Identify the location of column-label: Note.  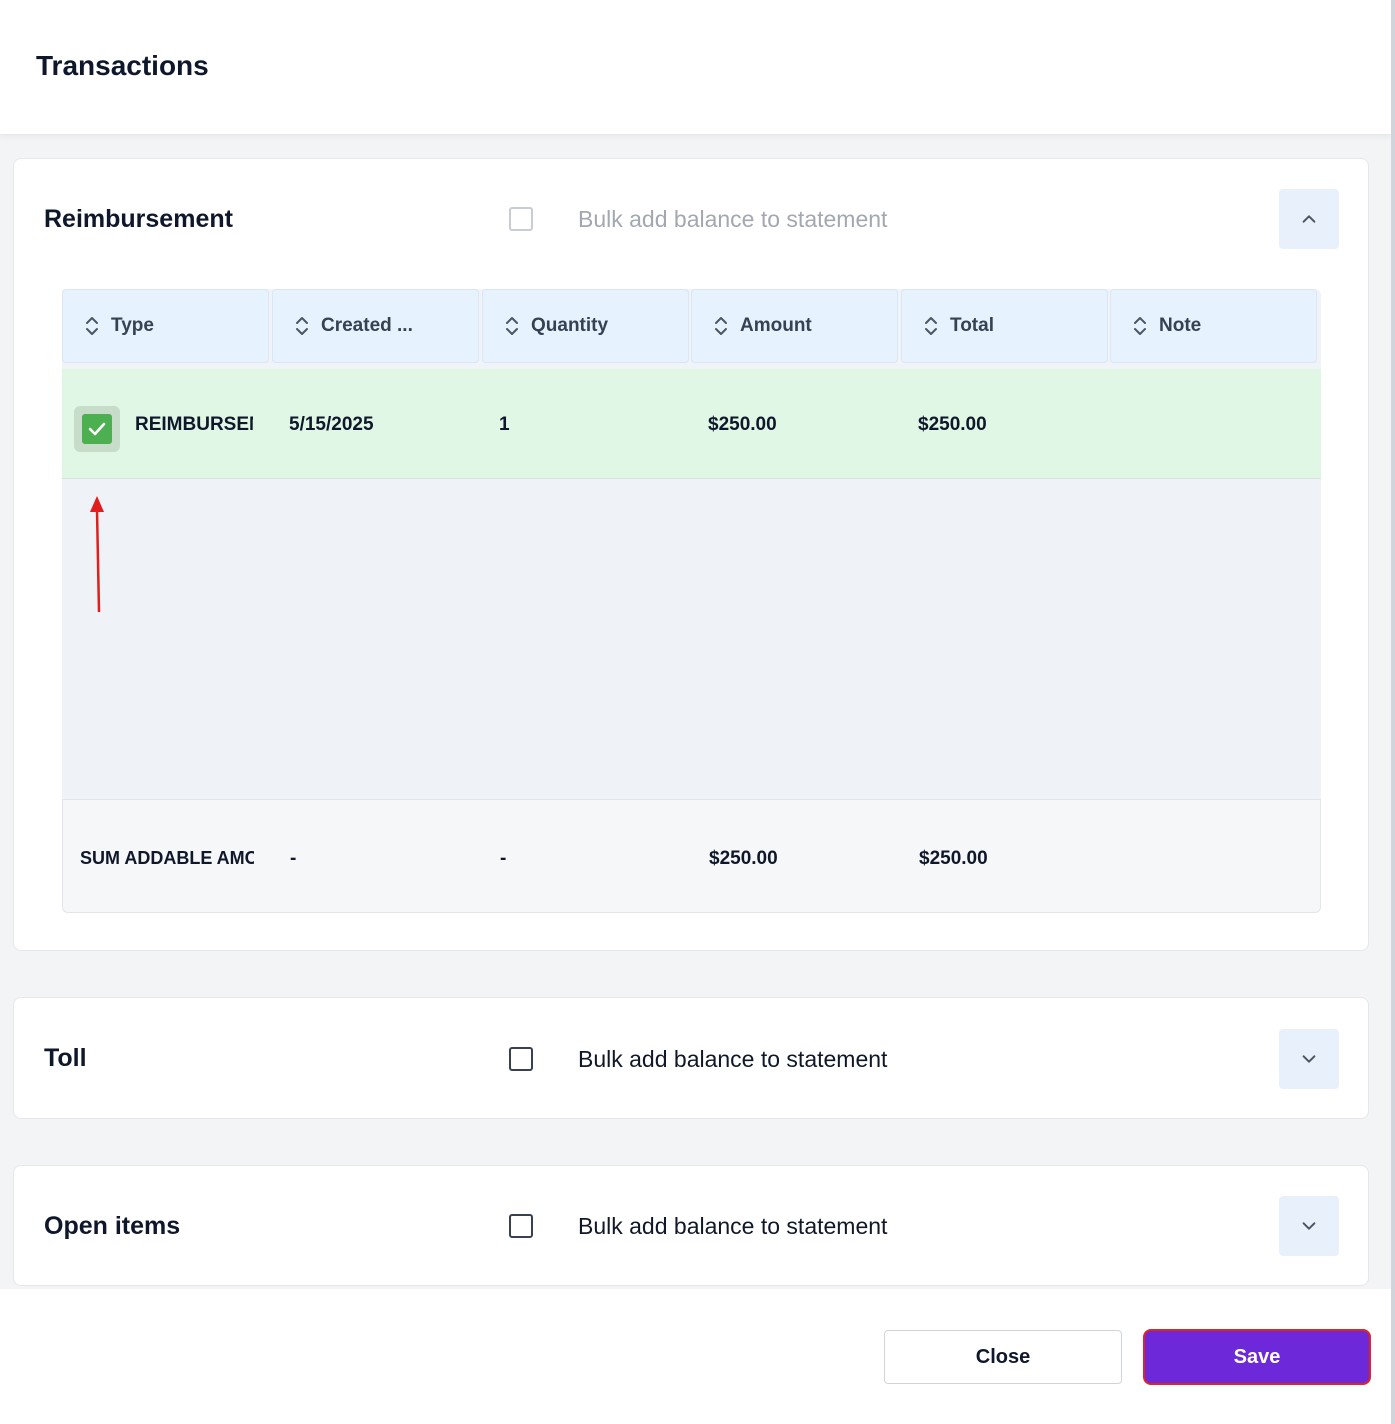
(1180, 325).